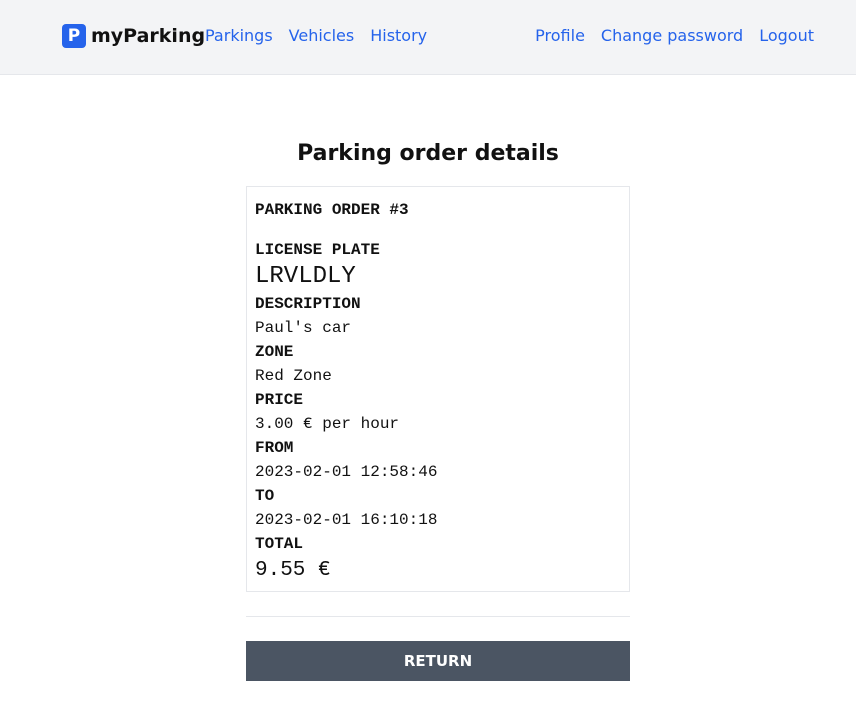  Describe the element at coordinates (274, 352) in the screenshot. I see `zone-label: ZONE` at that location.